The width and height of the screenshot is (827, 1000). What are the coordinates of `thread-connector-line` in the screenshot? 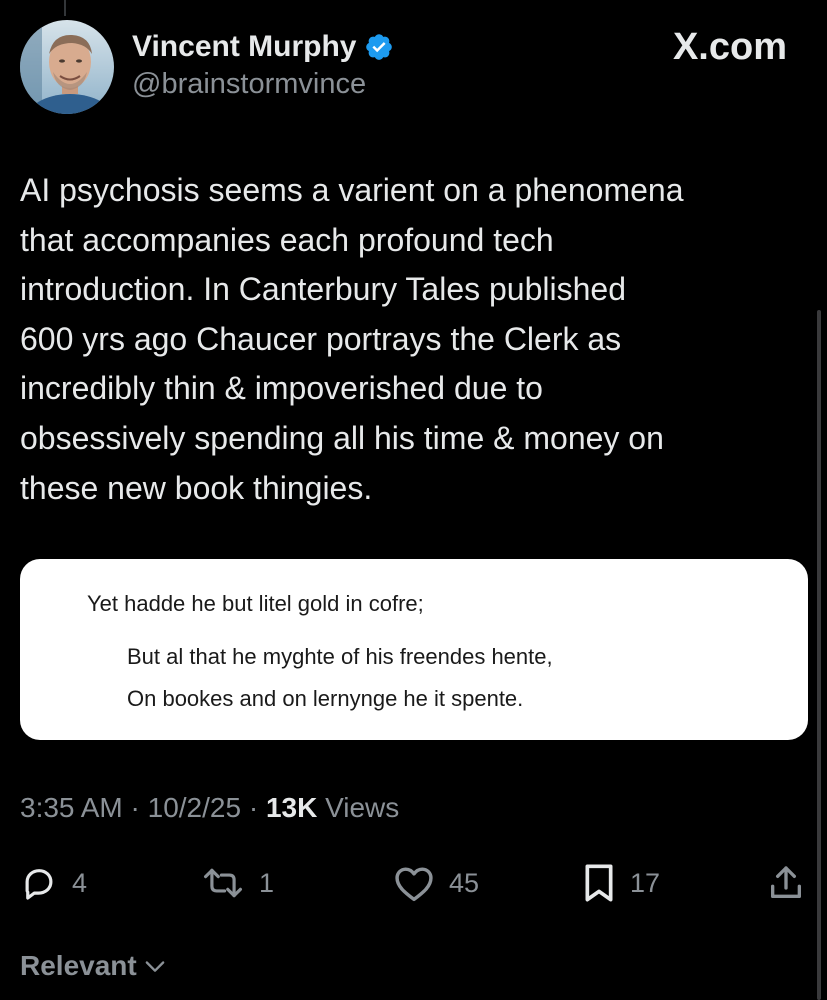 It's located at (65, 8).